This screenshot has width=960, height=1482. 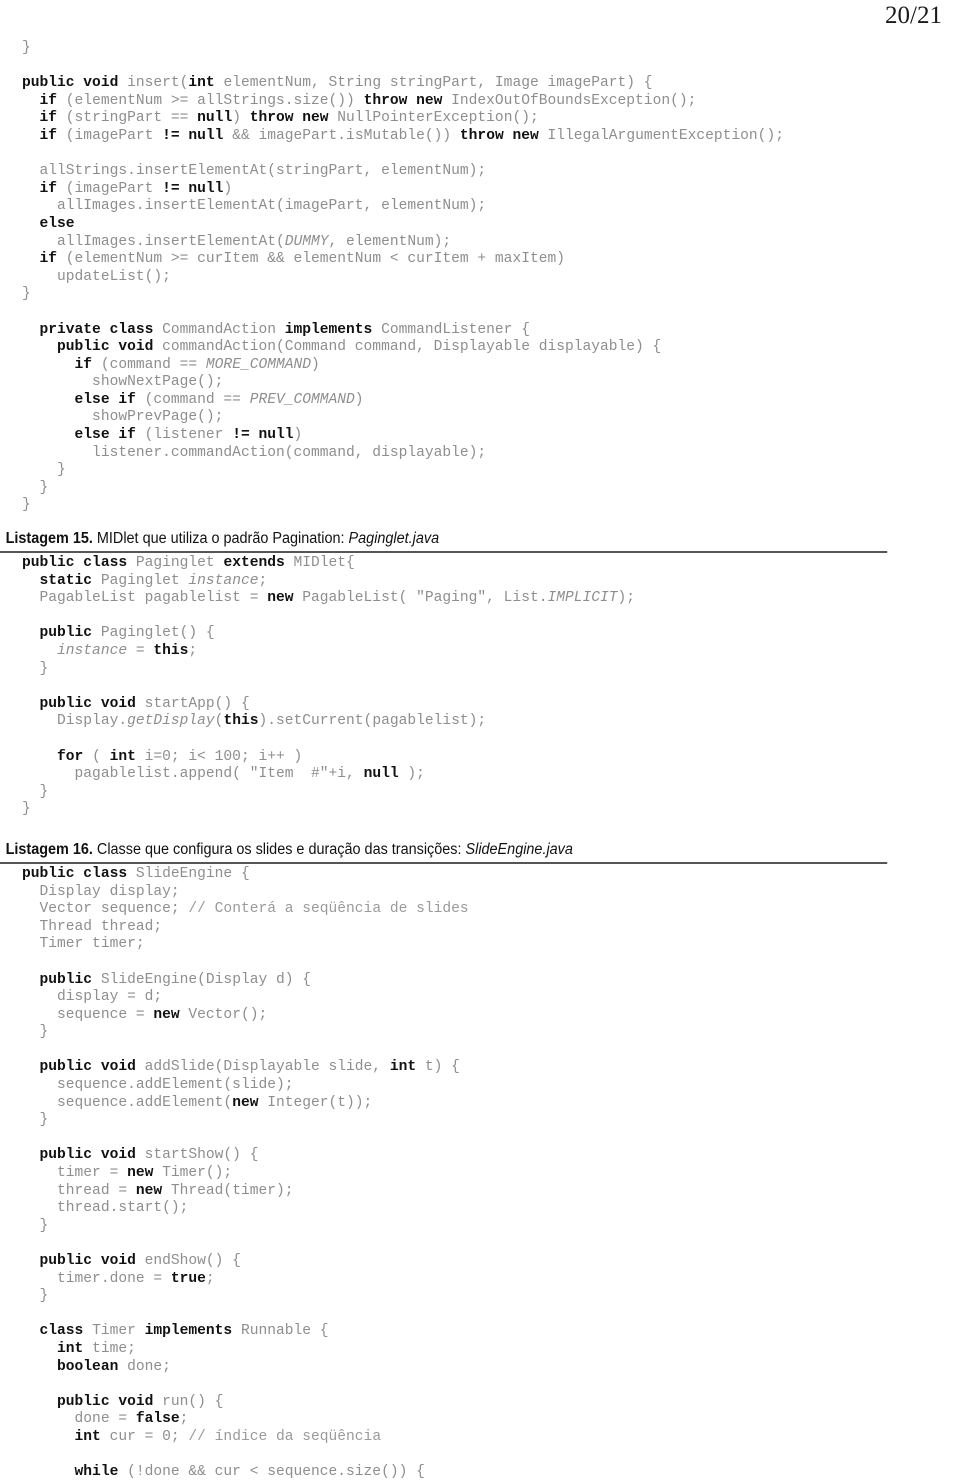 What do you see at coordinates (79, 1190) in the screenshot?
I see `code-token: thread =` at bounding box center [79, 1190].